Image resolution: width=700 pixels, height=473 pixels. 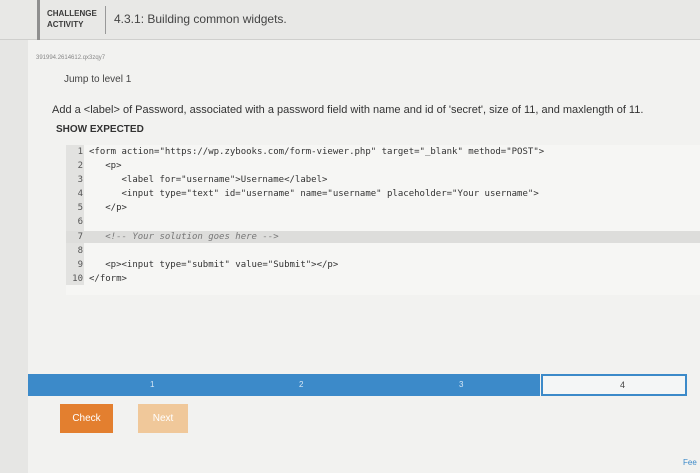 What do you see at coordinates (108, 279) in the screenshot?
I see `code-text: </form>` at bounding box center [108, 279].